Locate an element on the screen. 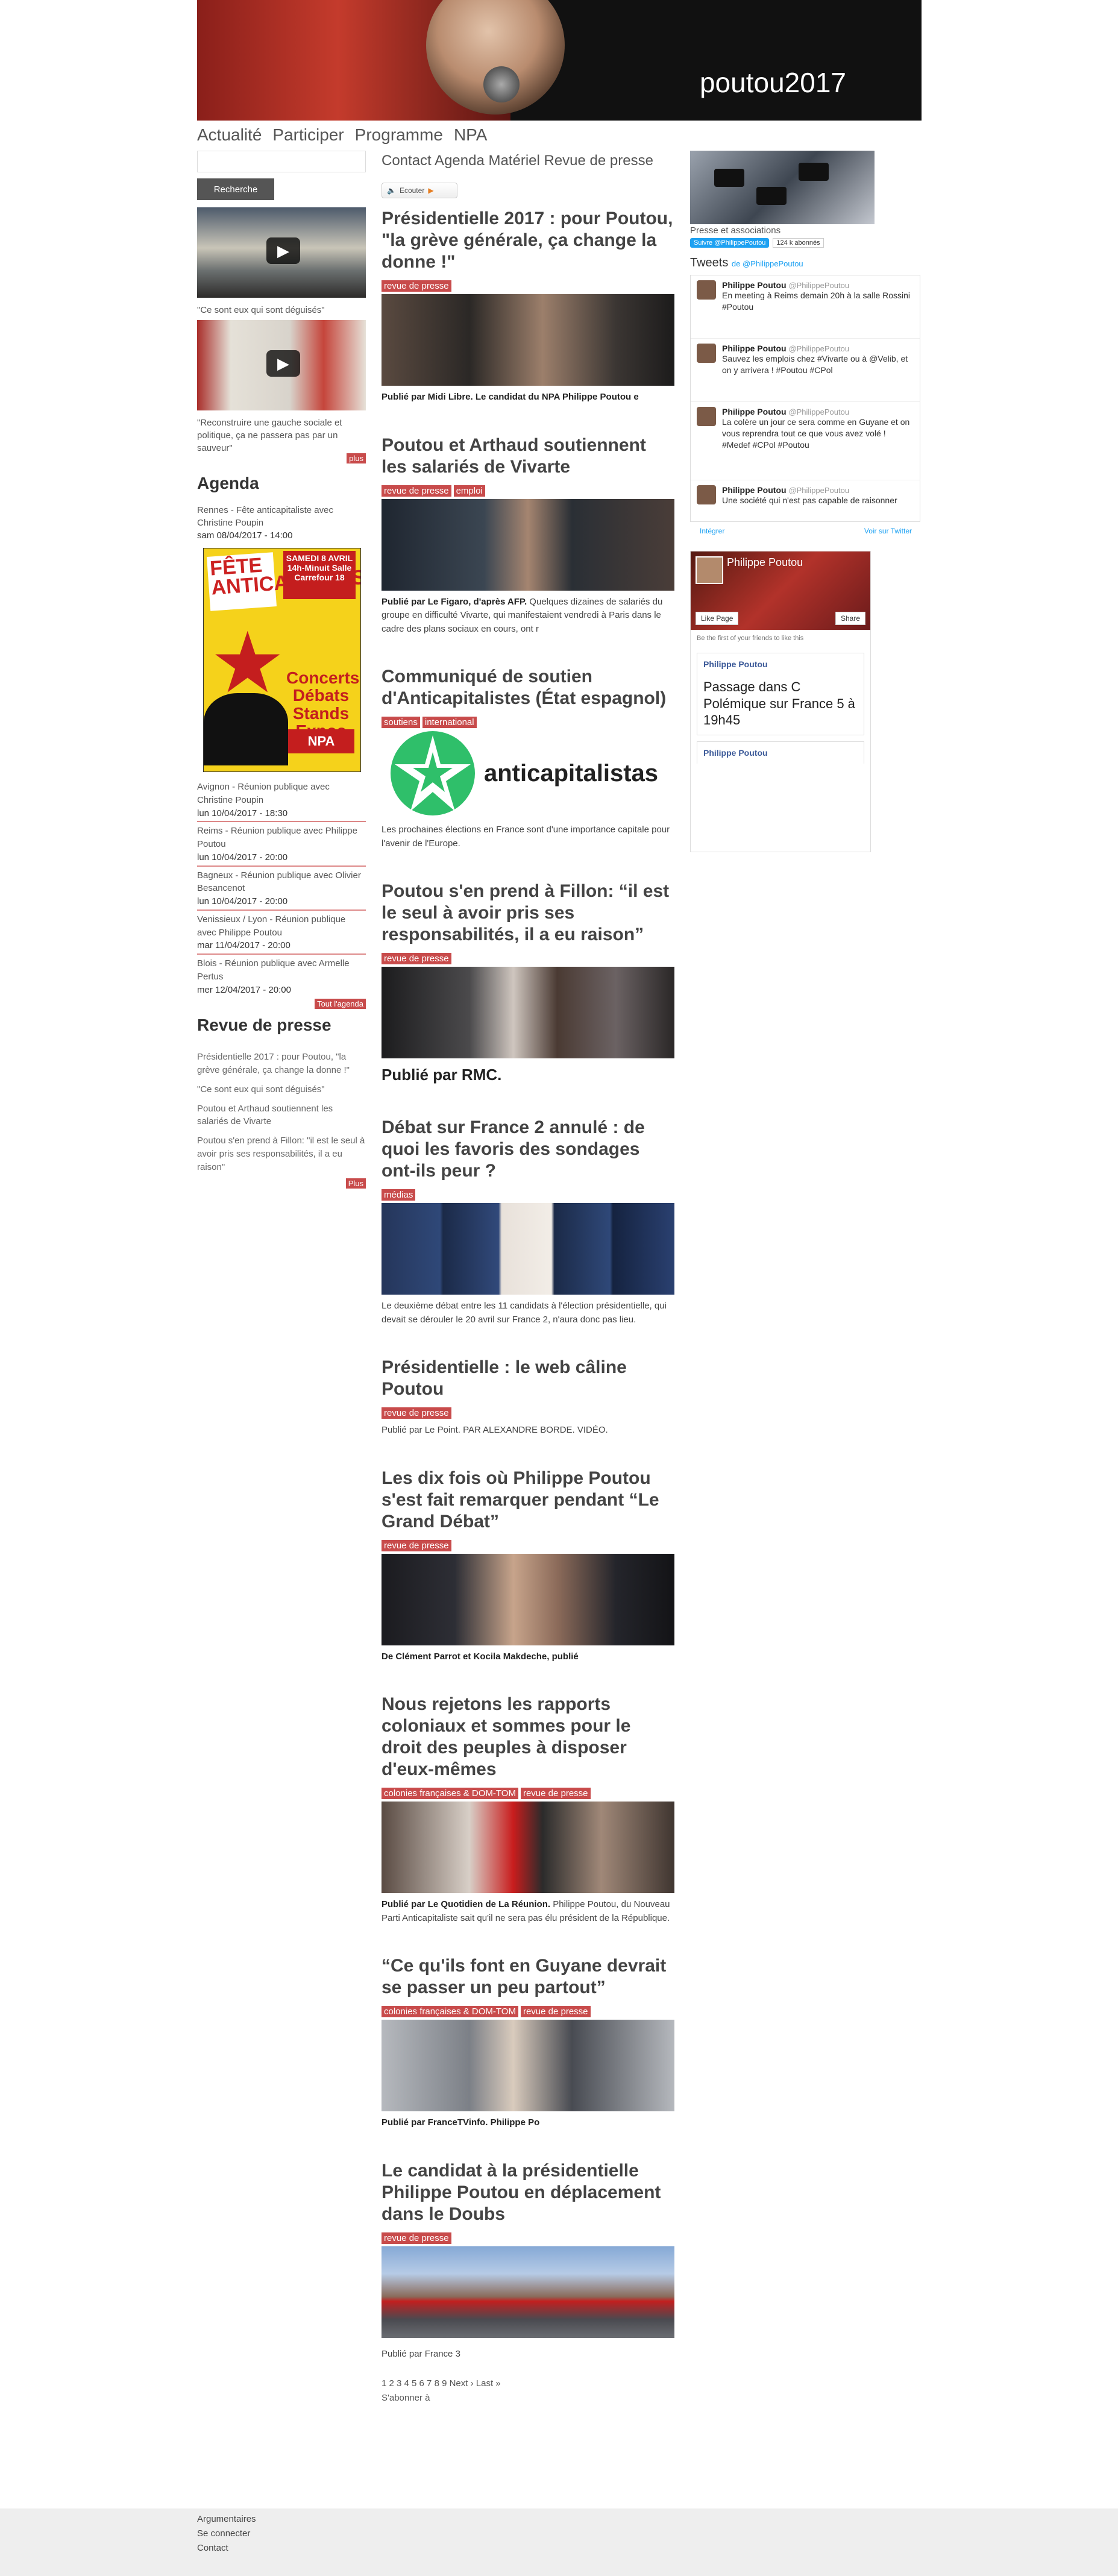 This screenshot has width=1118, height=2576. video-thumbnail-2: ▶ is located at coordinates (281, 365).